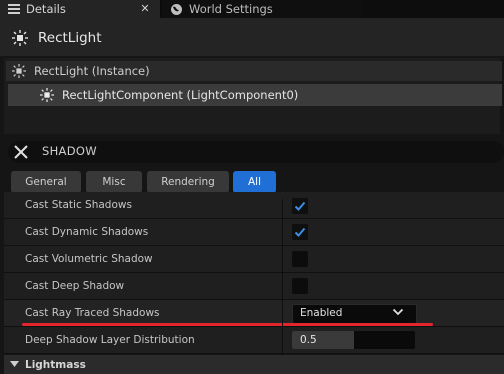  What do you see at coordinates (110, 340) in the screenshot?
I see `property-label-deep-shadow-layer-distribution: Deep Shadow Layer Distribution` at bounding box center [110, 340].